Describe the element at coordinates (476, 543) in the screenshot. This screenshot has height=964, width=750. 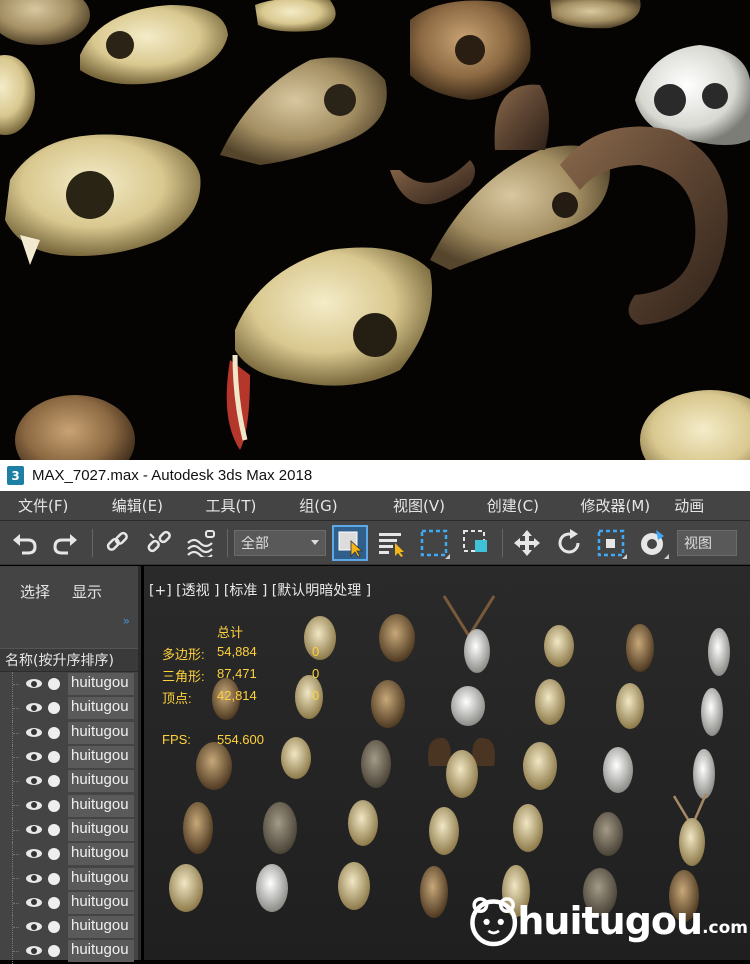
I see `window-crossing-button` at that location.